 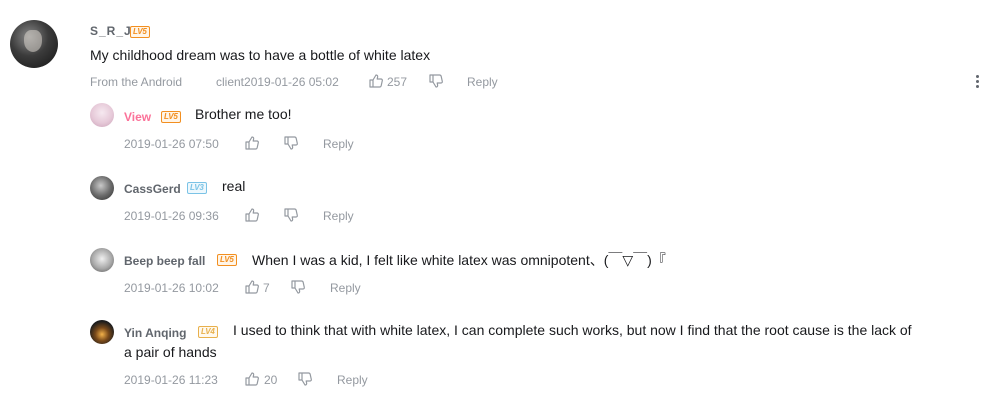 I want to click on username: CassGerd, so click(x=152, y=189).